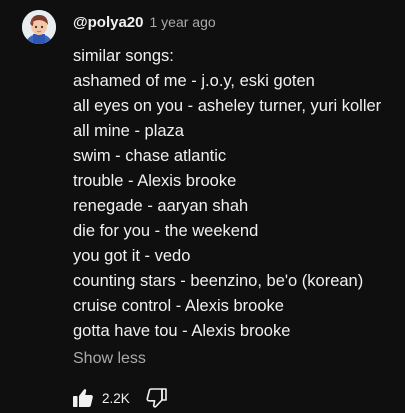 This screenshot has width=405, height=413. I want to click on comment-author: @polya20, so click(108, 22).